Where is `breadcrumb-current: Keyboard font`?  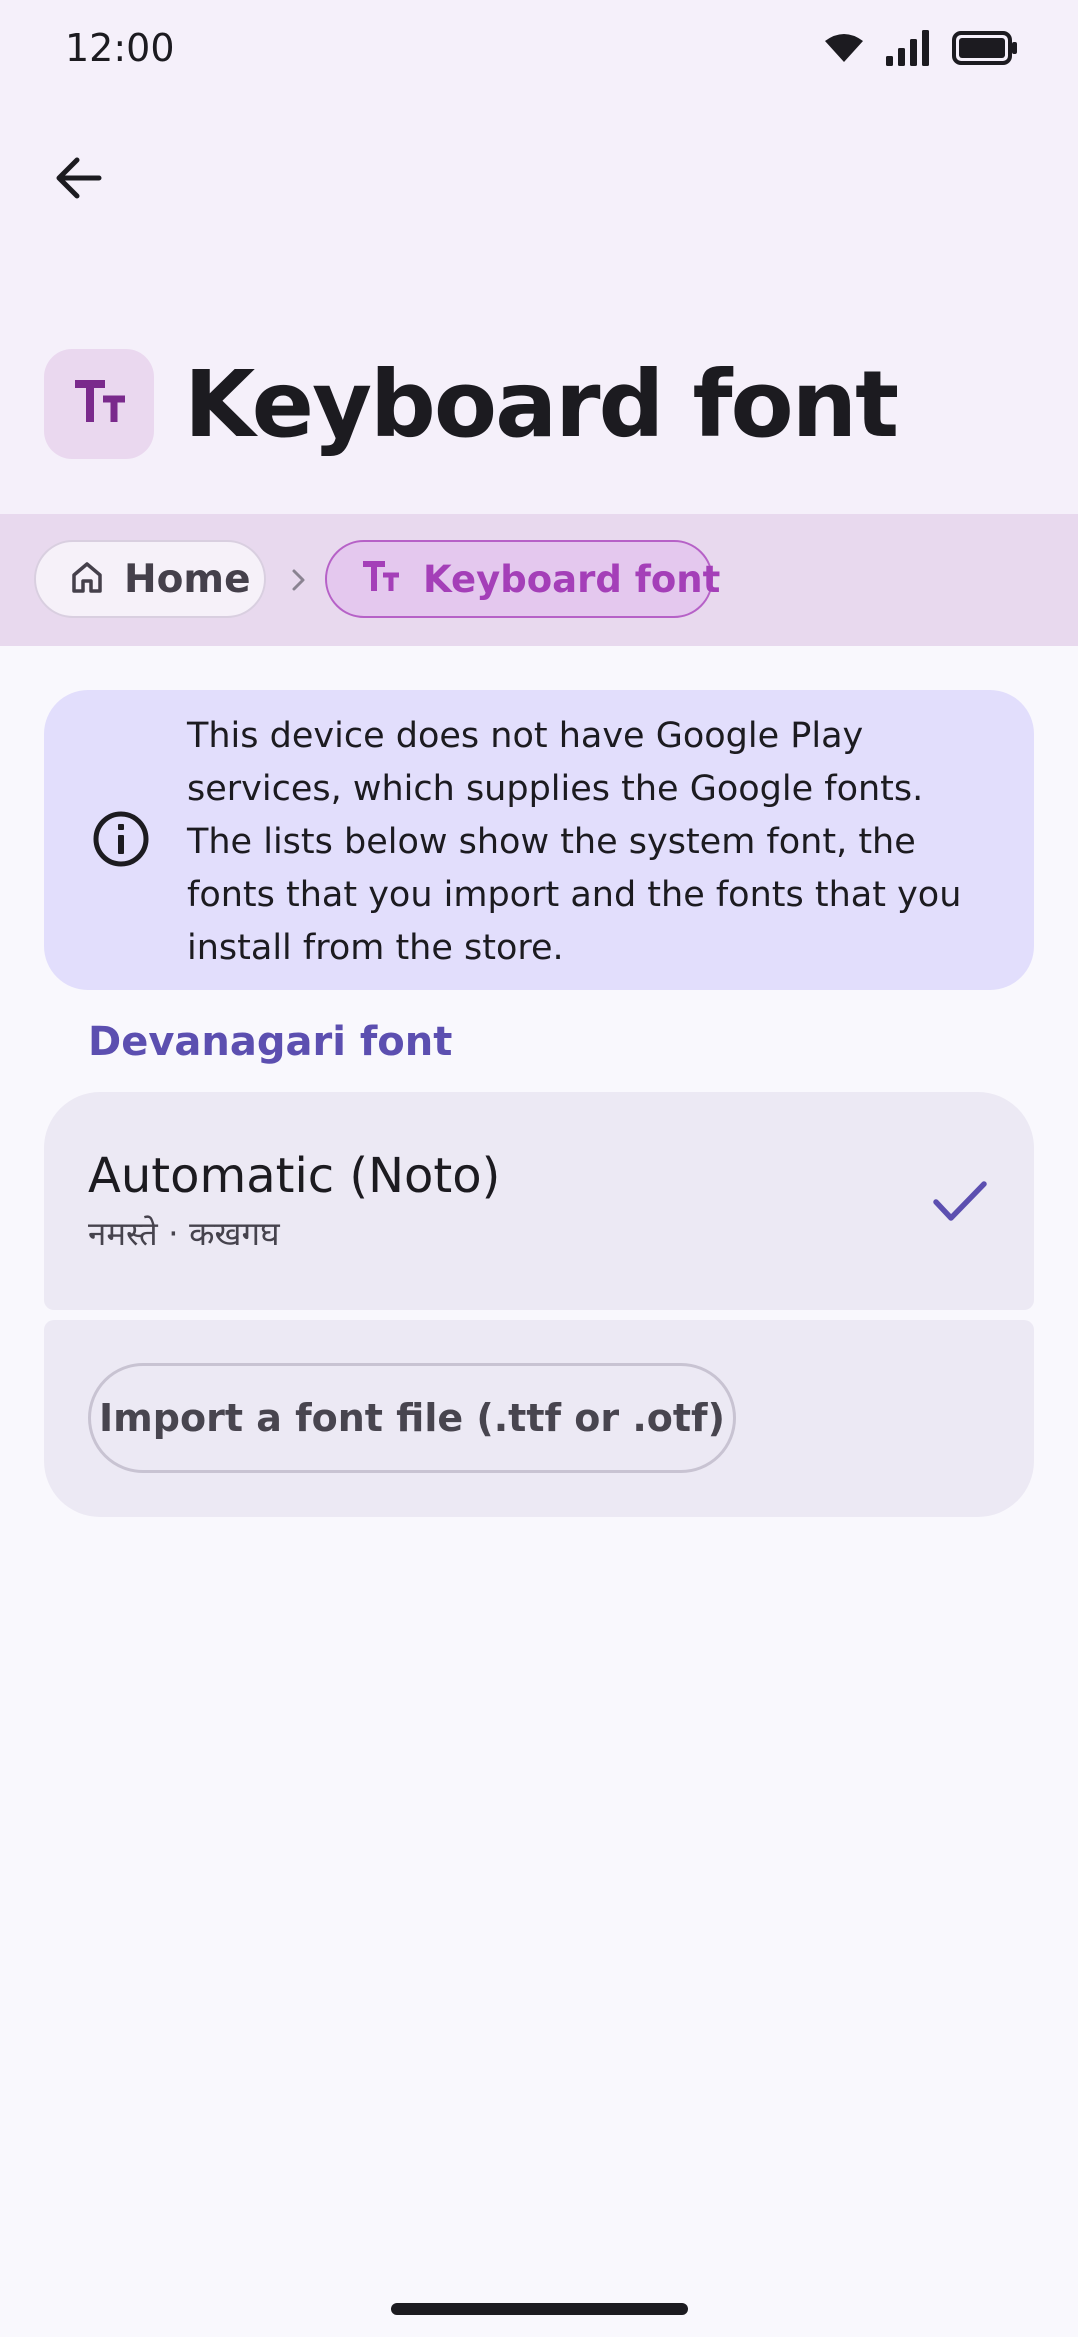
breadcrumb-current: Keyboard font is located at coordinates (522, 579).